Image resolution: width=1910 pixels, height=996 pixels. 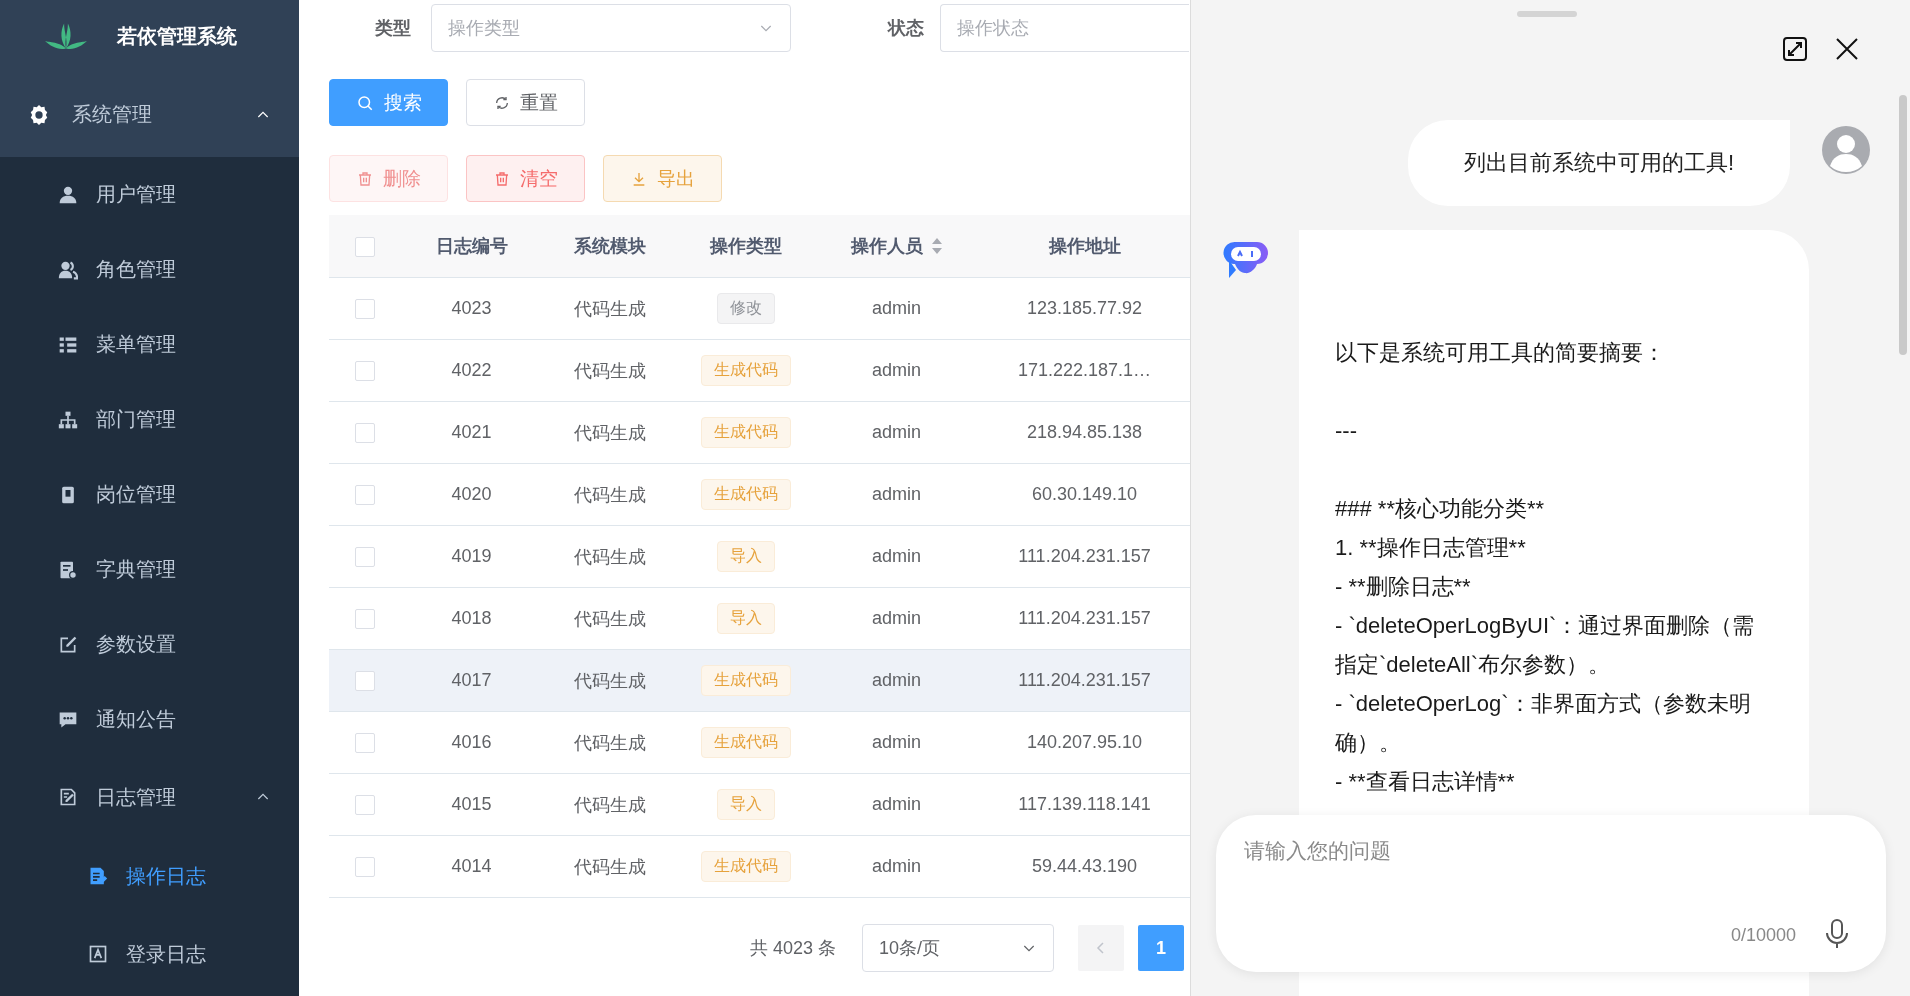 What do you see at coordinates (68, 419) in the screenshot?
I see `org-chart-icon` at bounding box center [68, 419].